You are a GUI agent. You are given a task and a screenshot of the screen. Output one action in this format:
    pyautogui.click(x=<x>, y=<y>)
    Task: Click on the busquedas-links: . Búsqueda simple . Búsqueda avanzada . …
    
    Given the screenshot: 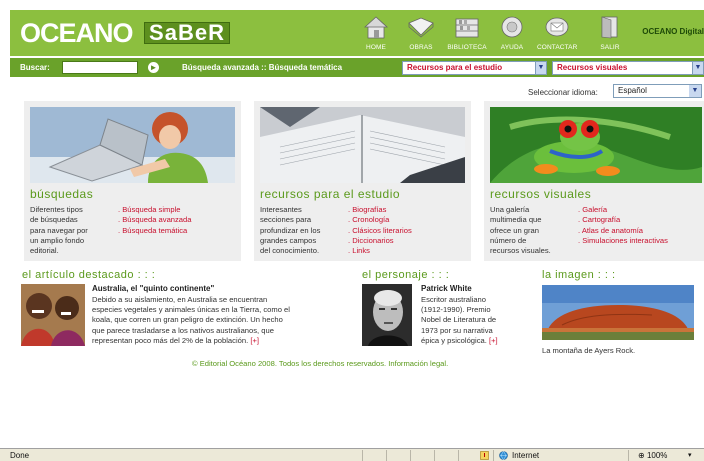 What is the action you would take?
    pyautogui.click(x=154, y=220)
    